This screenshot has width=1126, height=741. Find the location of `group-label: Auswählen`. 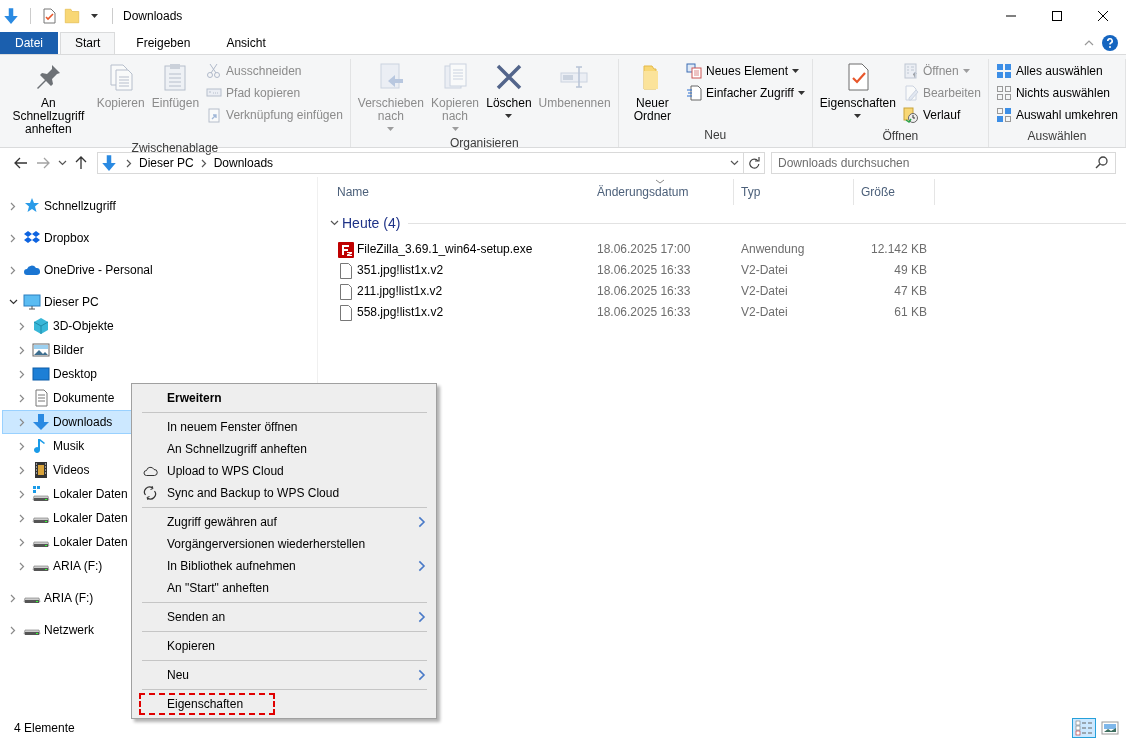

group-label: Auswählen is located at coordinates (1057, 136).